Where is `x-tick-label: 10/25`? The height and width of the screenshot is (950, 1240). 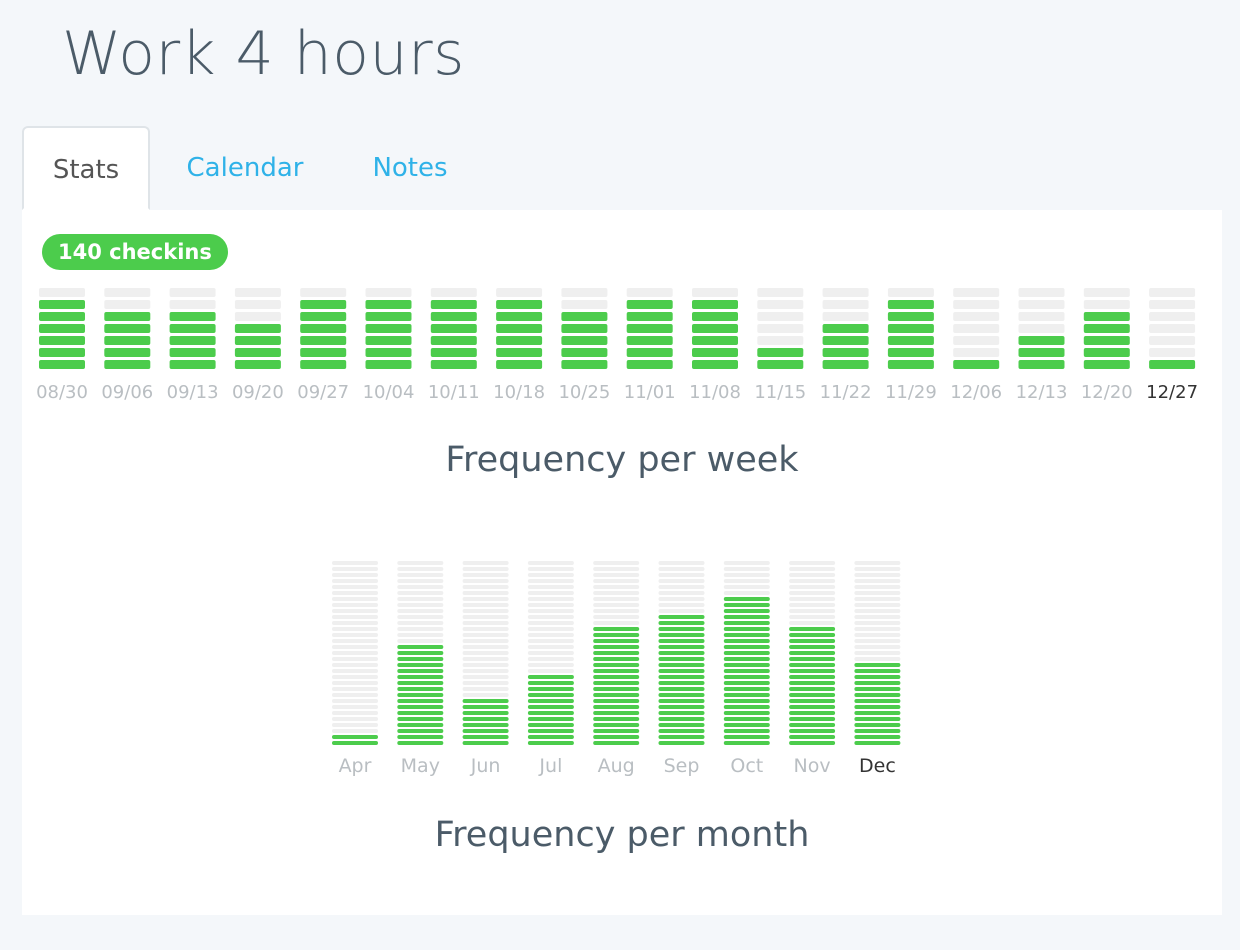 x-tick-label: 10/25 is located at coordinates (584, 392).